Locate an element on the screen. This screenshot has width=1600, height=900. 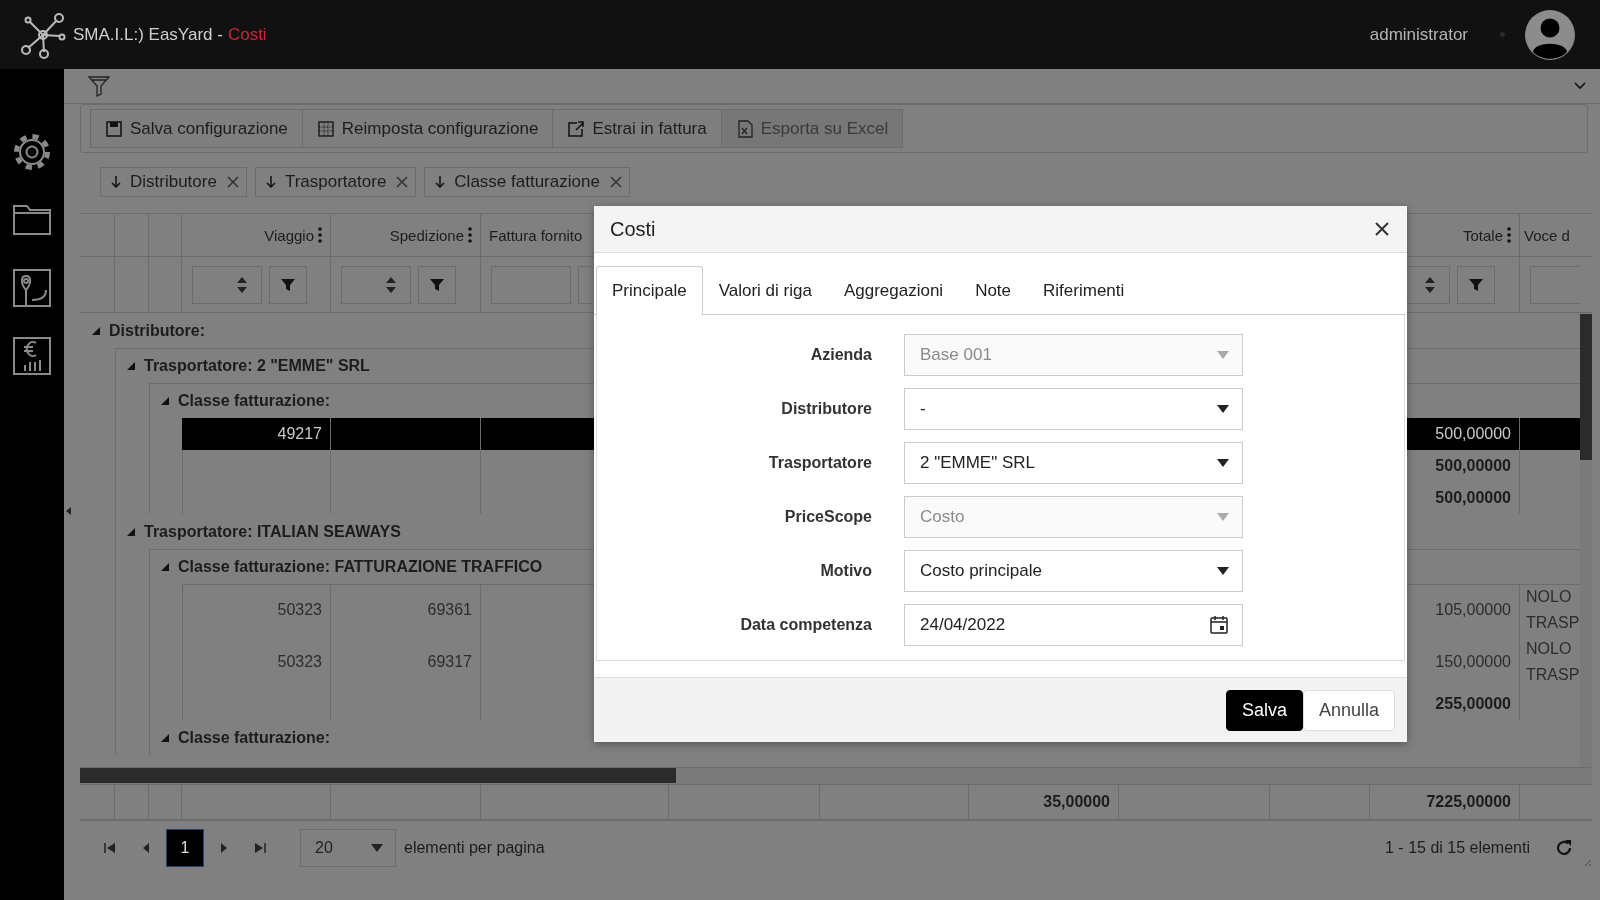
footer-total: 7225,00000 is located at coordinates (1445, 802).